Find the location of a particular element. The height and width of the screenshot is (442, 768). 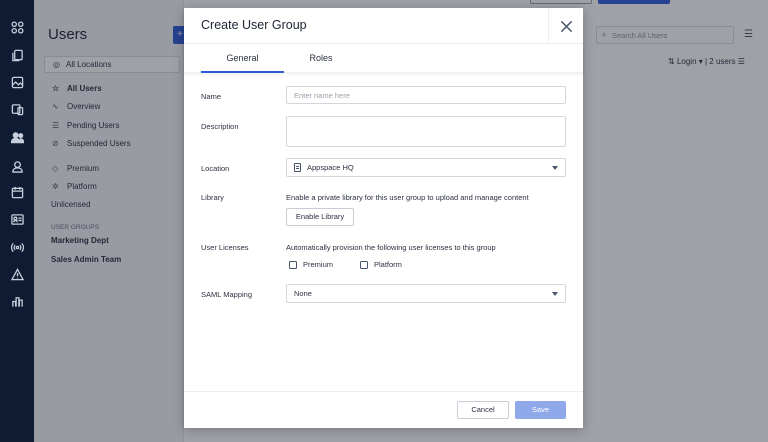

dialog-header: Create User Group is located at coordinates (383, 26).